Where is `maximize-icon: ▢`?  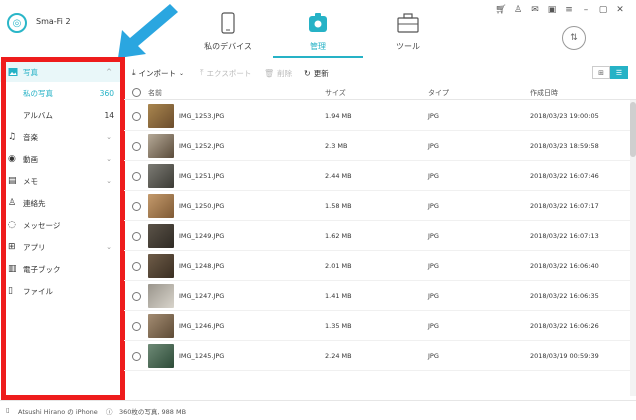
maximize-icon: ▢ is located at coordinates (603, 10).